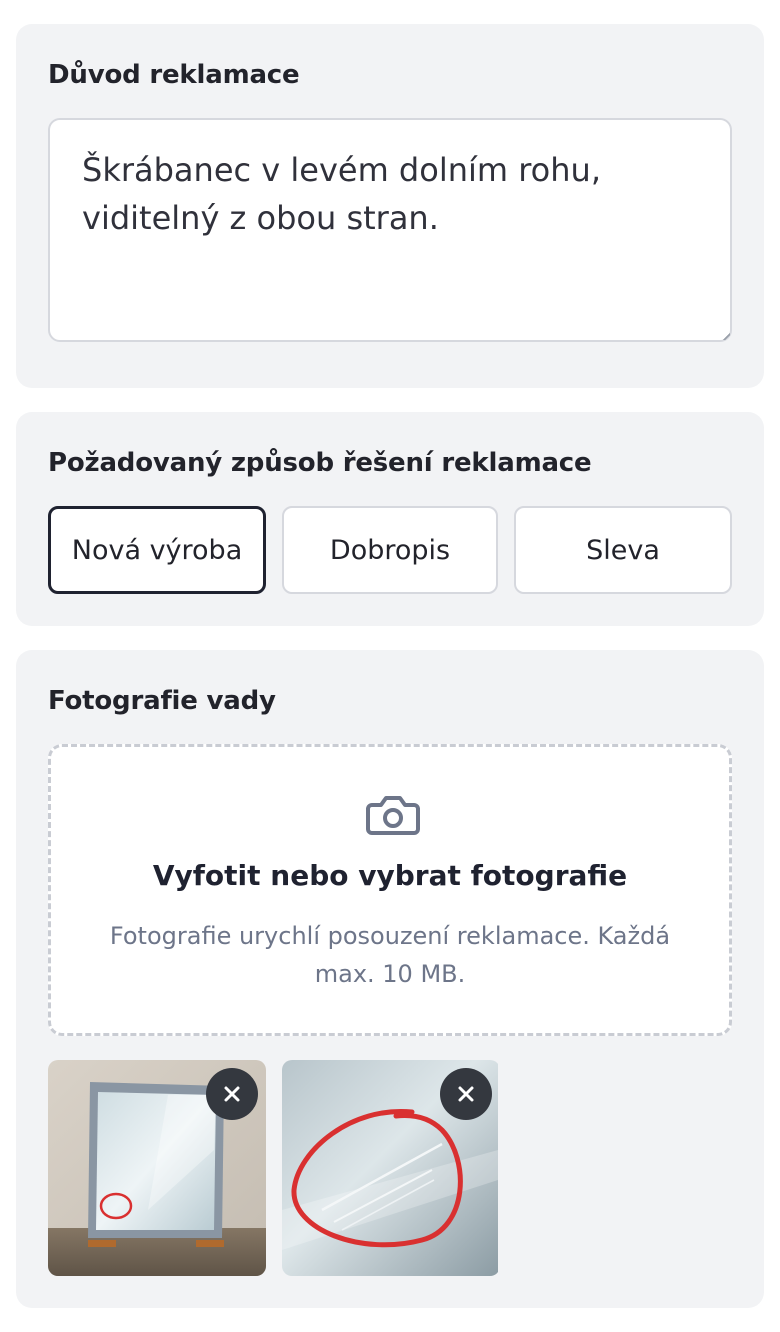  Describe the element at coordinates (726, 336) in the screenshot. I see `resize-handle-icon` at that location.